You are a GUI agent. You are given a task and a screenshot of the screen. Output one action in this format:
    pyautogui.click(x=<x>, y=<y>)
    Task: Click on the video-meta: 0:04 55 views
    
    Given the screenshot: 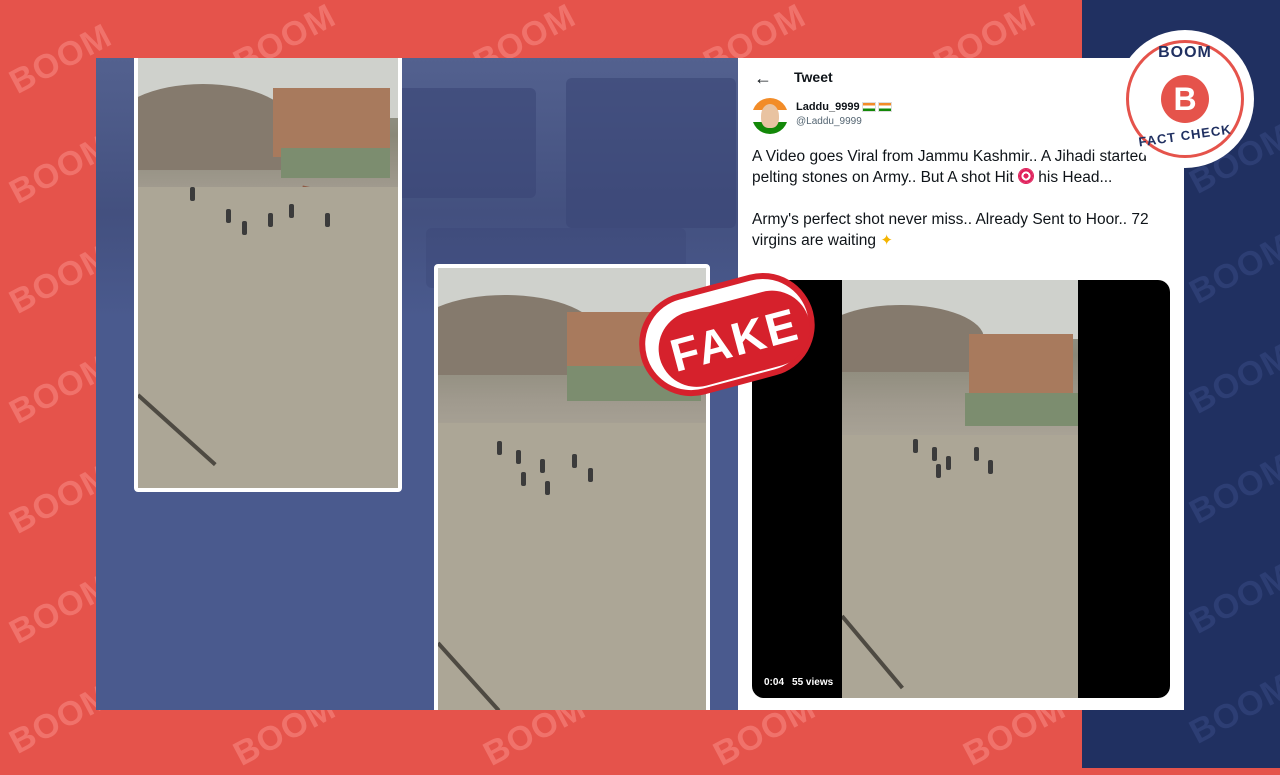 What is the action you would take?
    pyautogui.click(x=802, y=682)
    